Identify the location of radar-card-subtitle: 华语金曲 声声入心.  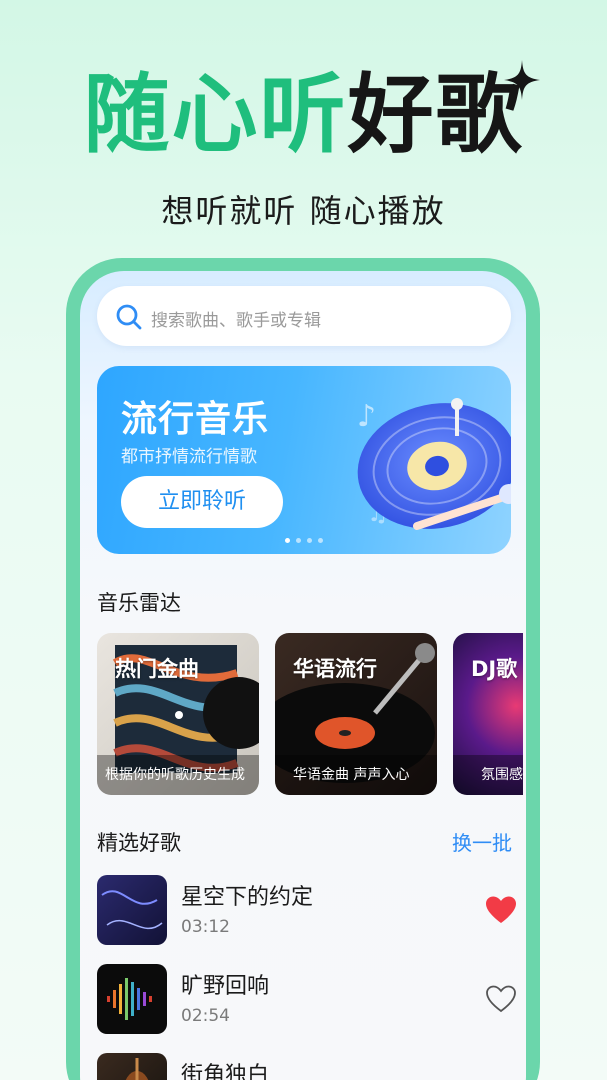
(356, 775).